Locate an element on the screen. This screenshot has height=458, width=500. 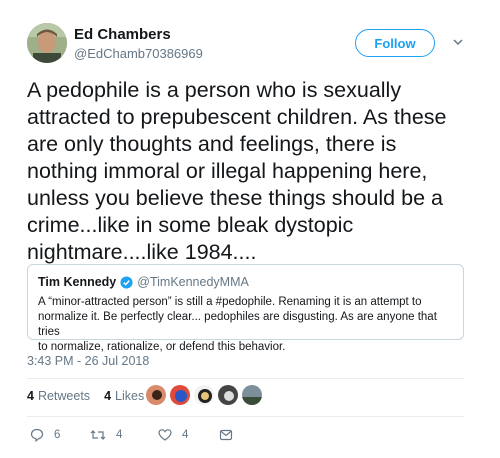
engagement-stats: 4 Retweets 4 Likes is located at coordinates (85, 396).